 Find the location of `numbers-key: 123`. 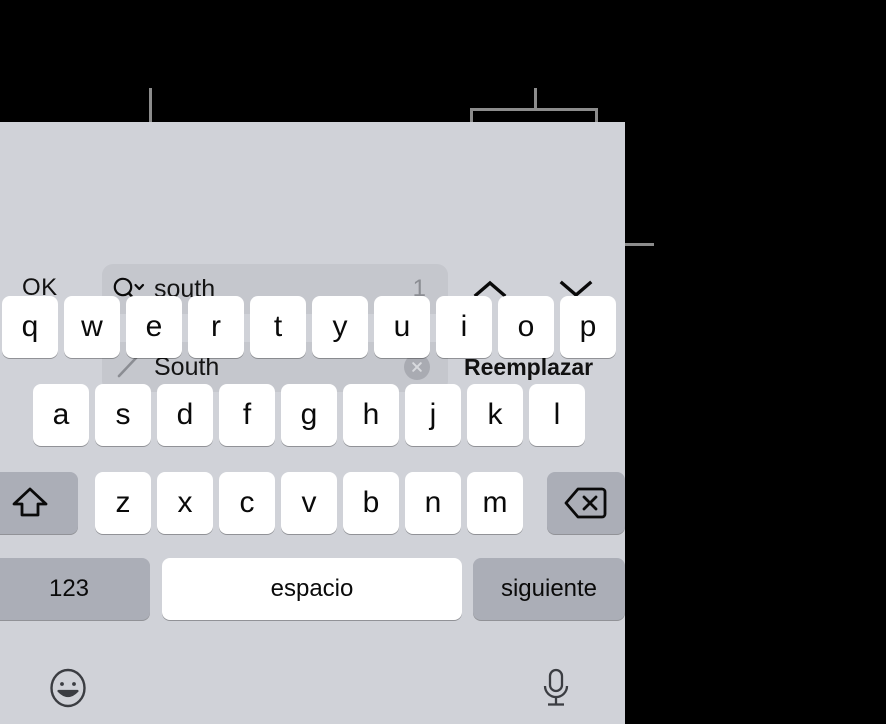

numbers-key: 123 is located at coordinates (75, 589).